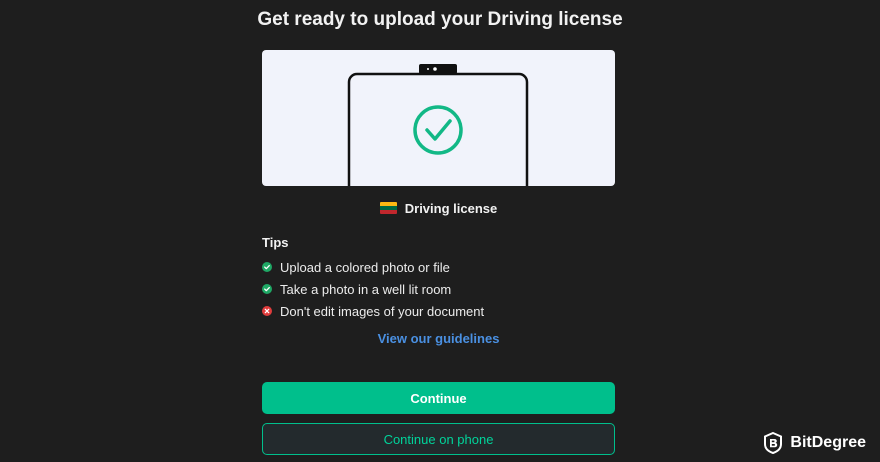  I want to click on tip-item: Upload a colored photo or file, so click(373, 267).